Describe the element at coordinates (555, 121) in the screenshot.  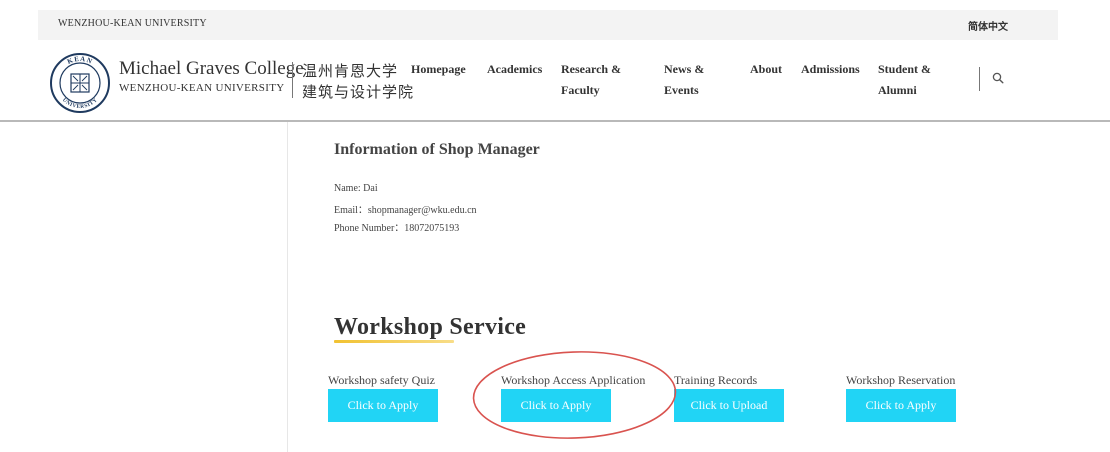
I see `header-bottom-border` at that location.